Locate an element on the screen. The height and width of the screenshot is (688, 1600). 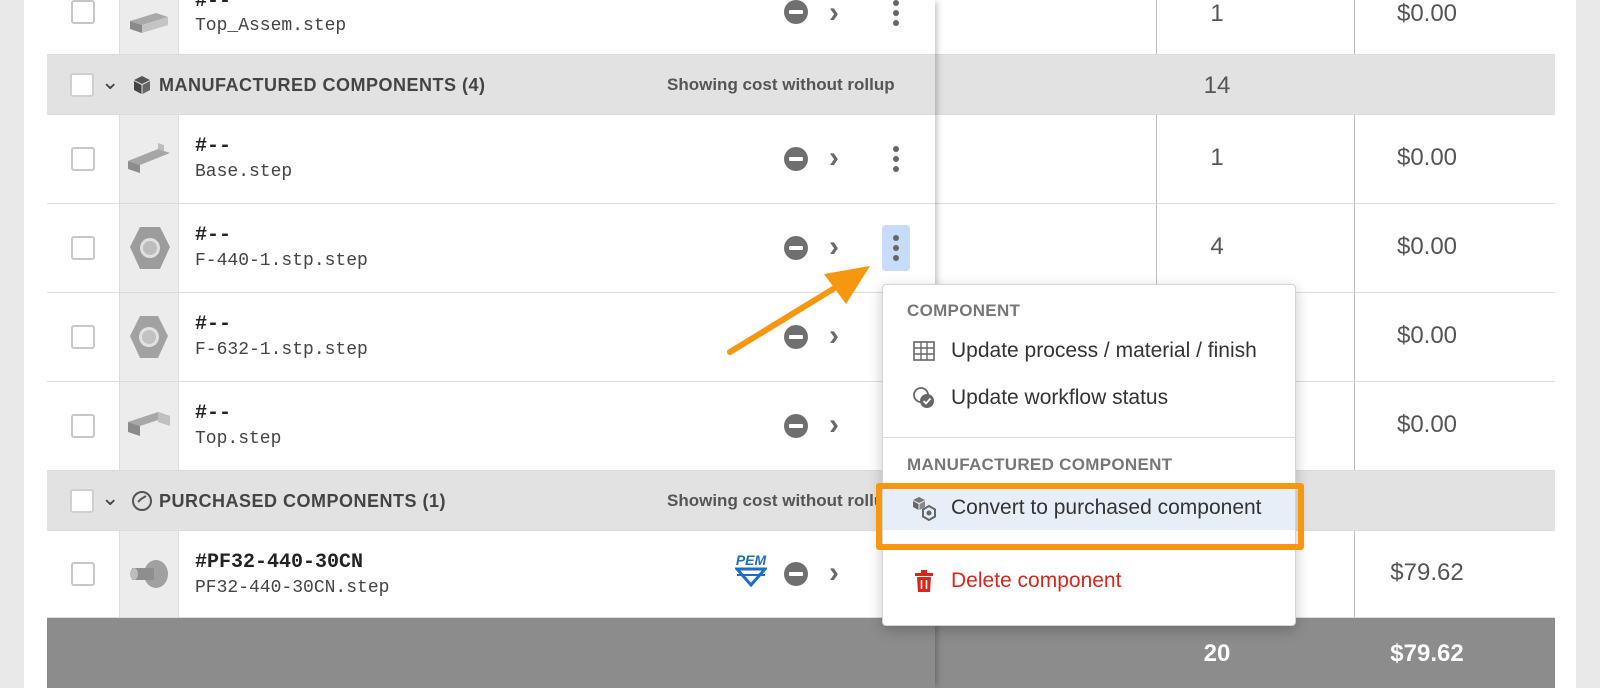
cost: $79.62 is located at coordinates (1427, 572).